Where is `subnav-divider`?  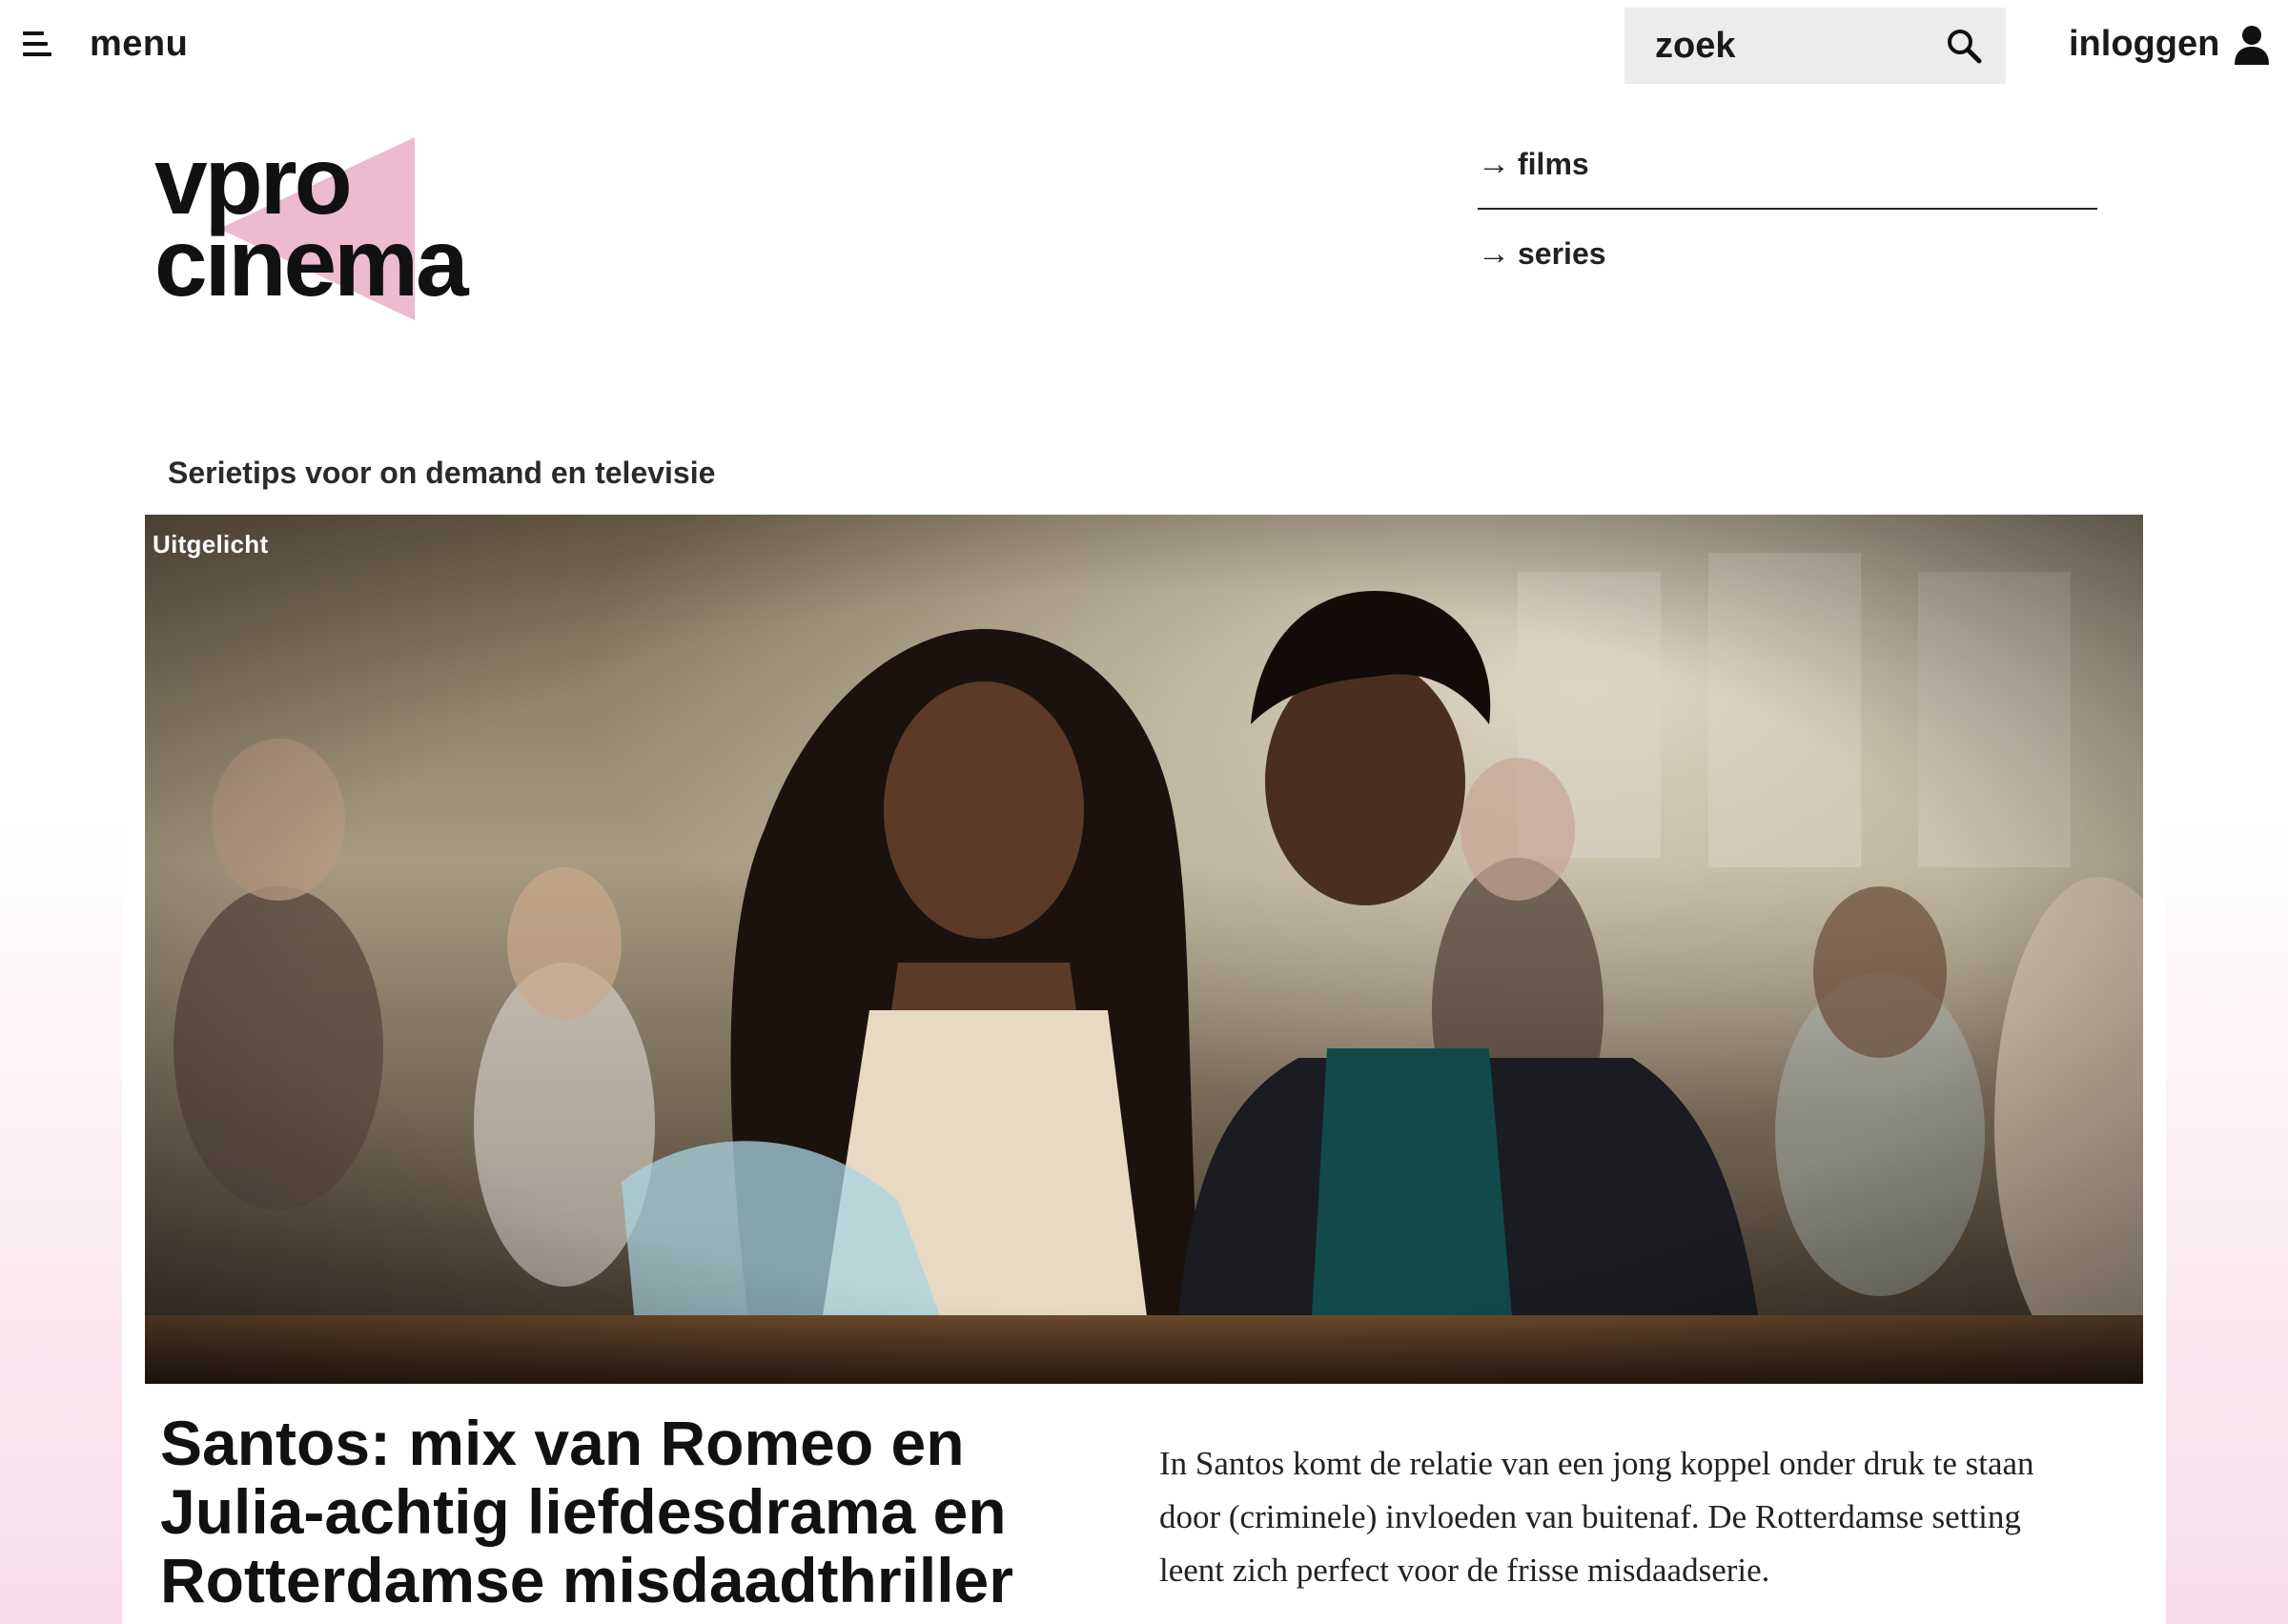 subnav-divider is located at coordinates (1787, 209).